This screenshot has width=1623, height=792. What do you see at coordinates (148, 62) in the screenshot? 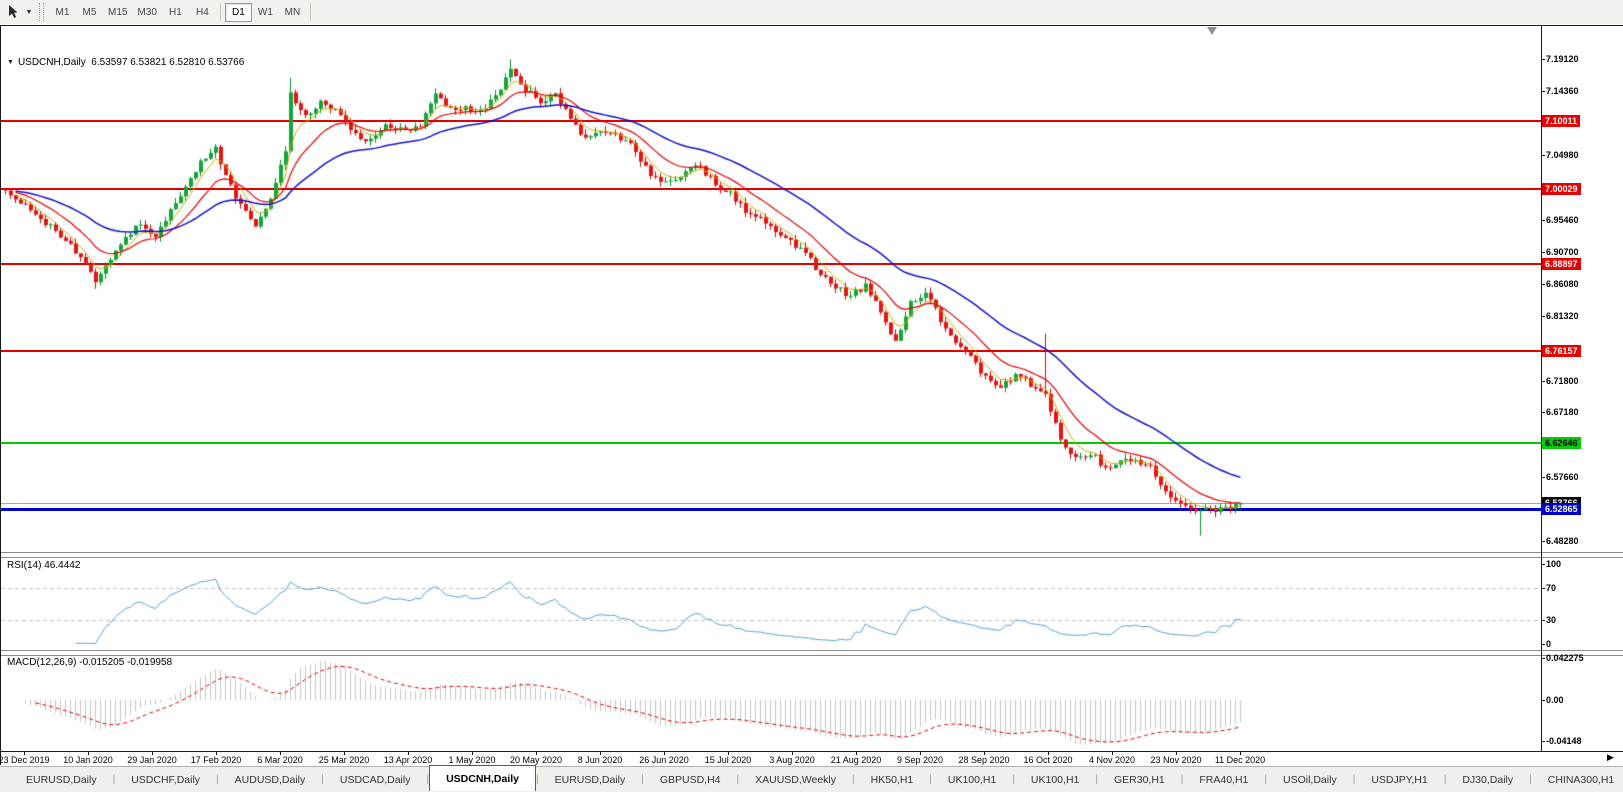
I see `ohlc-high: 6.53821` at bounding box center [148, 62].